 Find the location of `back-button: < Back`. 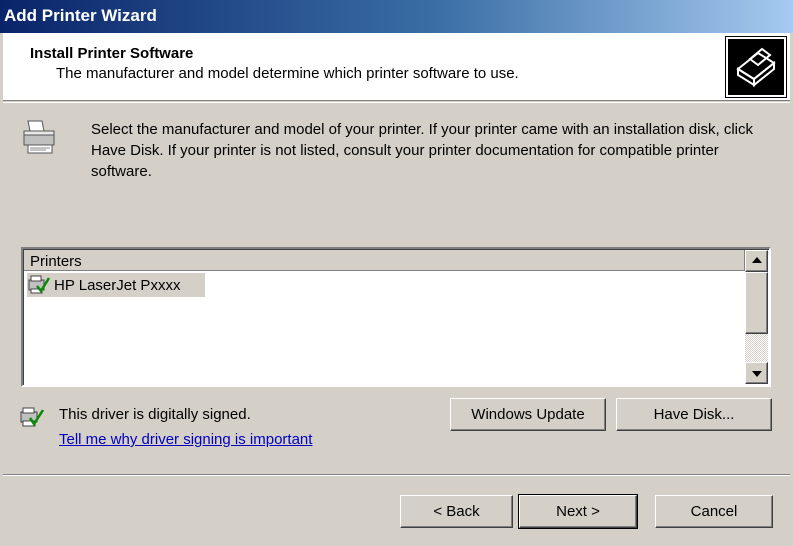

back-button: < Back is located at coordinates (456, 511).